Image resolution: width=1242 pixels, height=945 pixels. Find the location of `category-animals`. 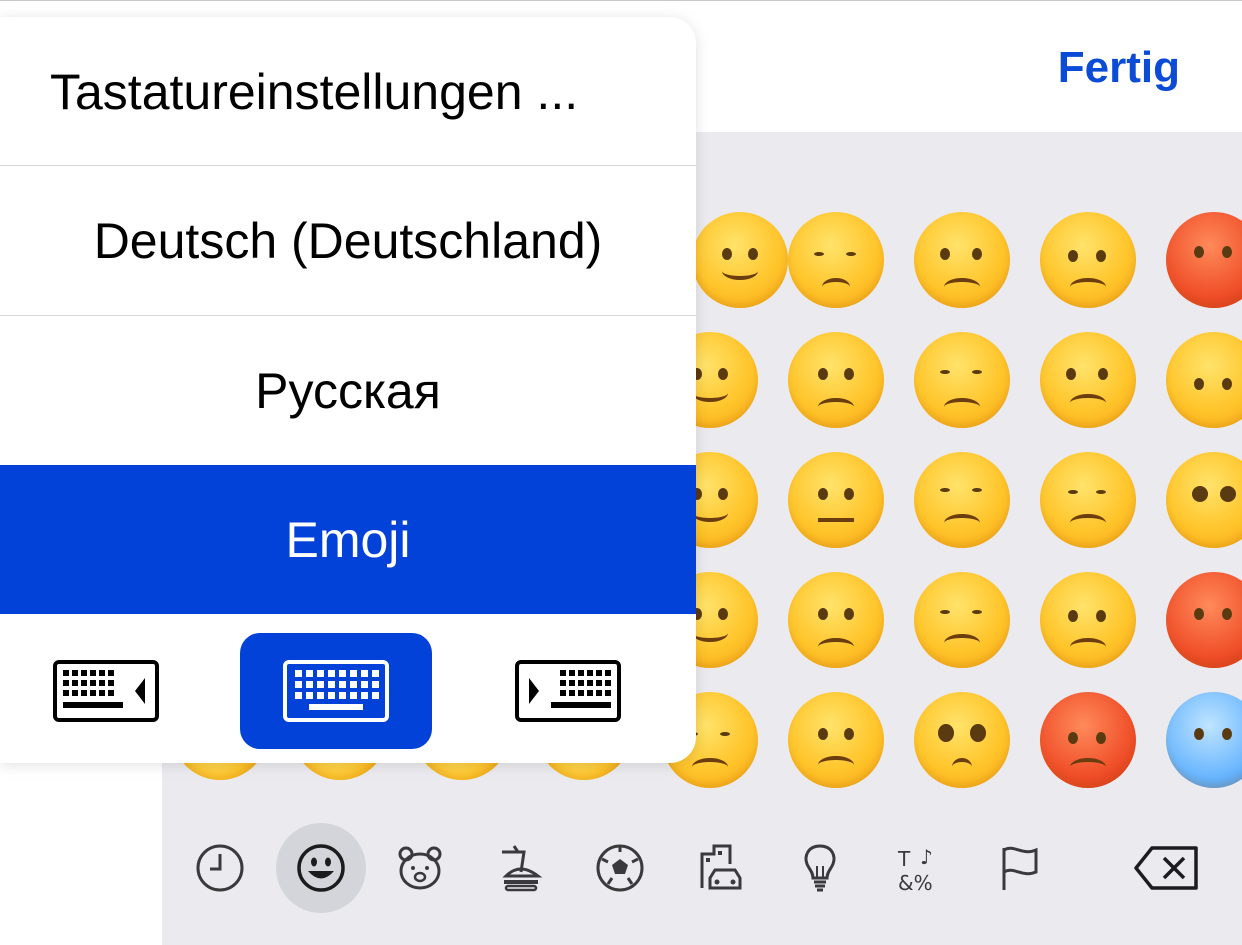

category-animals is located at coordinates (420, 868).